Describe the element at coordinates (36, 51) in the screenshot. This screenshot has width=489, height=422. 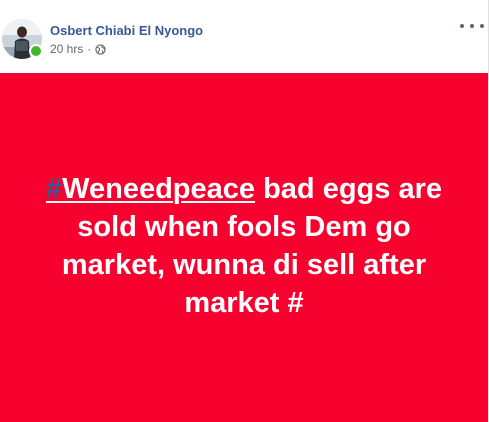
I see `online-status-indicator` at that location.